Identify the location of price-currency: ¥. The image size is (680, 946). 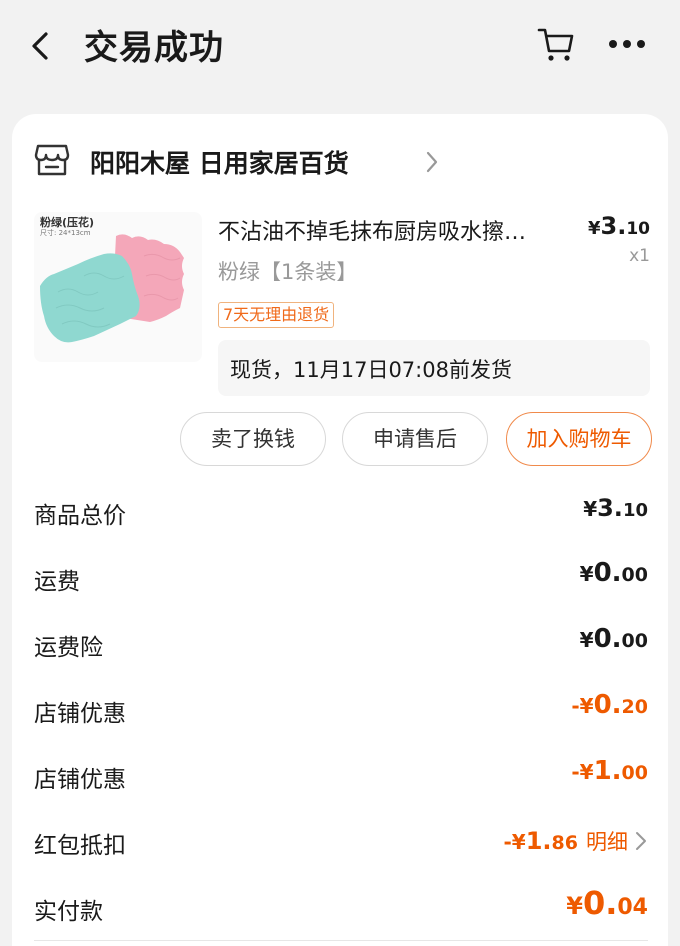
(594, 228).